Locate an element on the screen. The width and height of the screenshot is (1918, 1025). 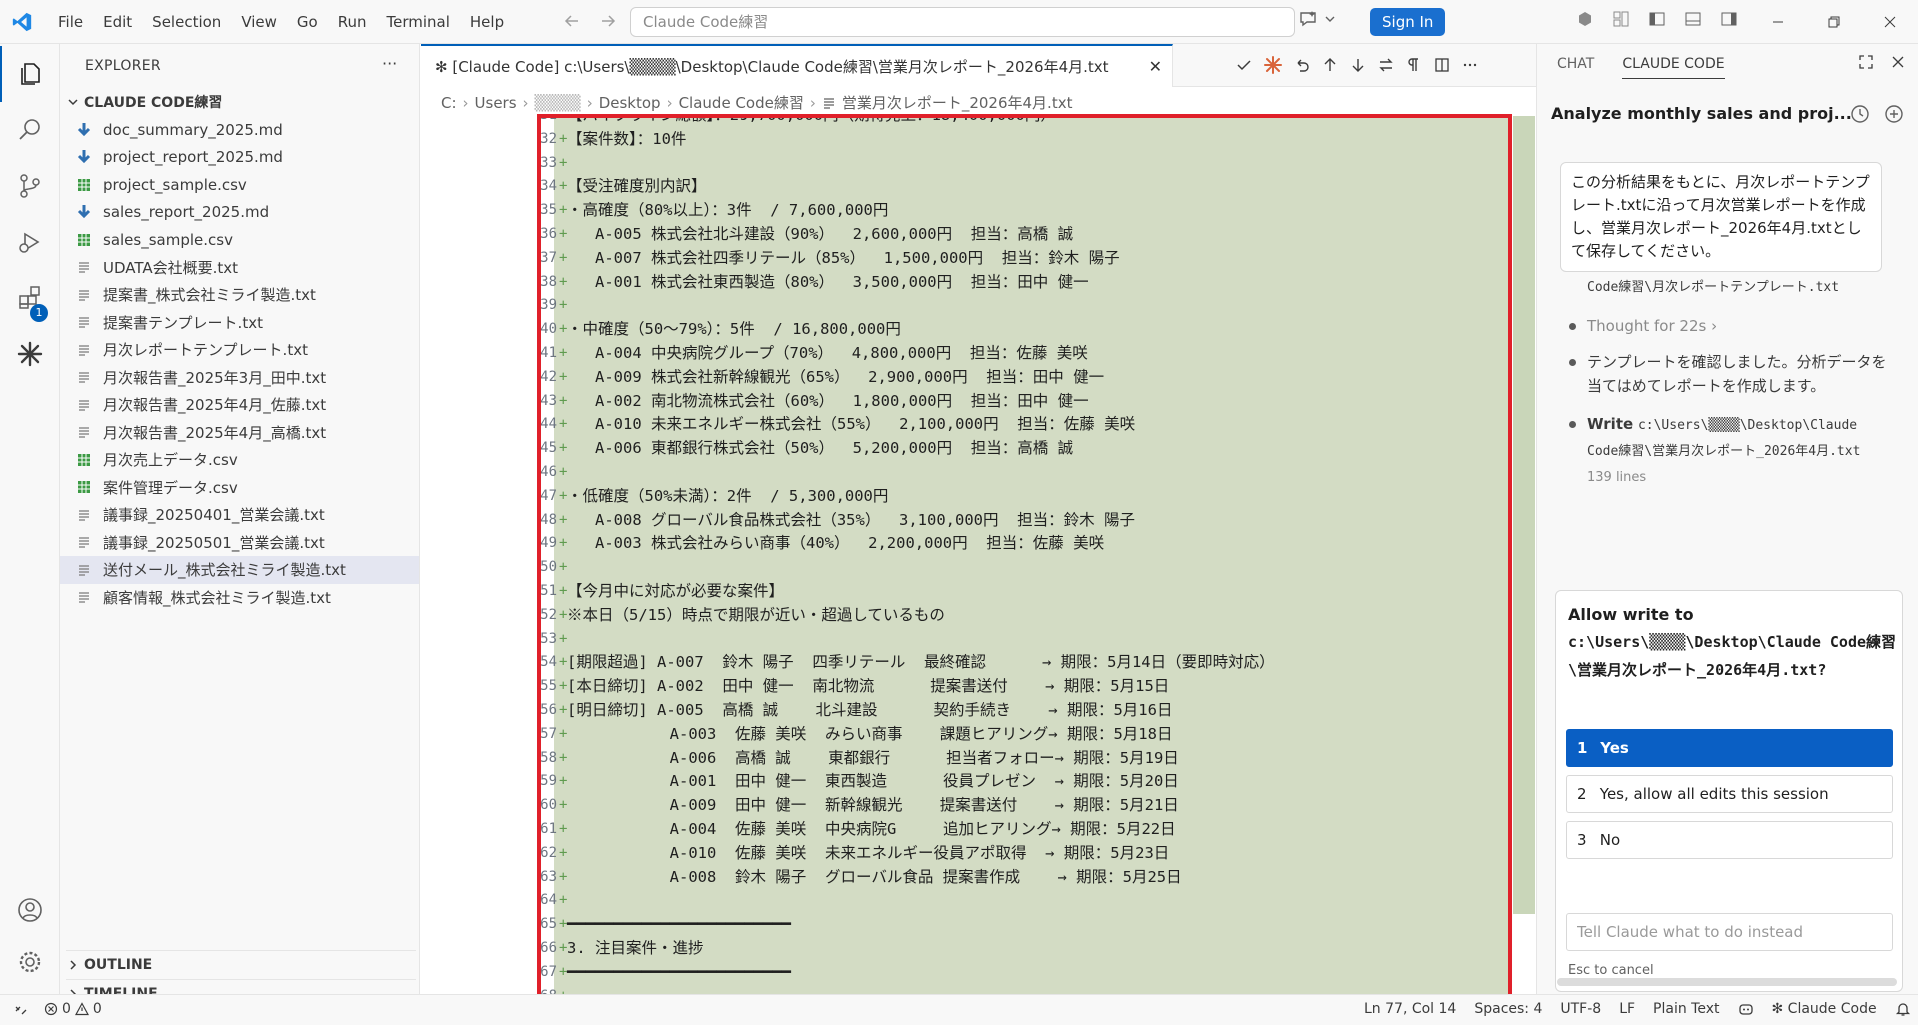
remote-icon is located at coordinates (21, 1009).